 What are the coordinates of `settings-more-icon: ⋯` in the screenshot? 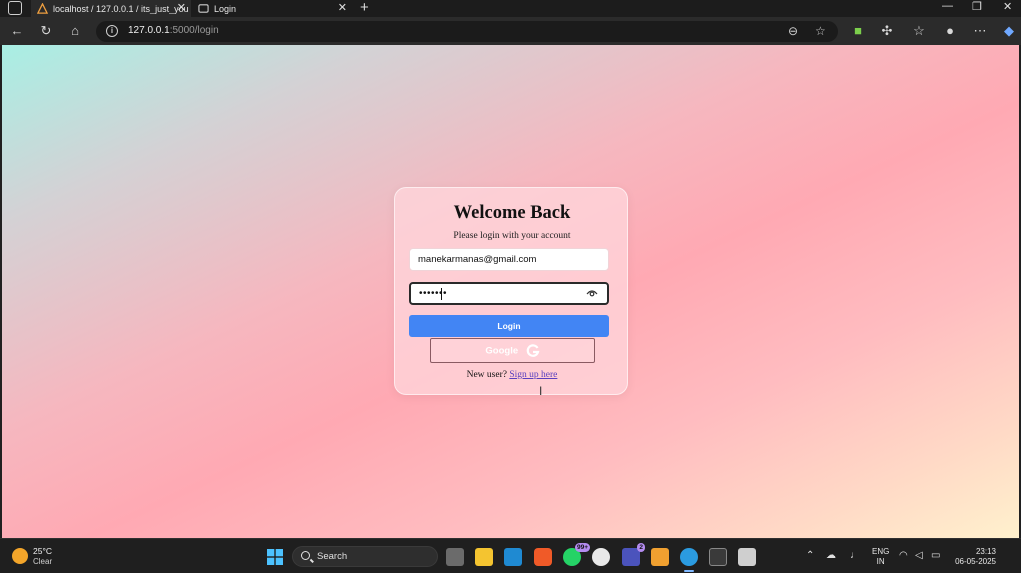 It's located at (980, 31).